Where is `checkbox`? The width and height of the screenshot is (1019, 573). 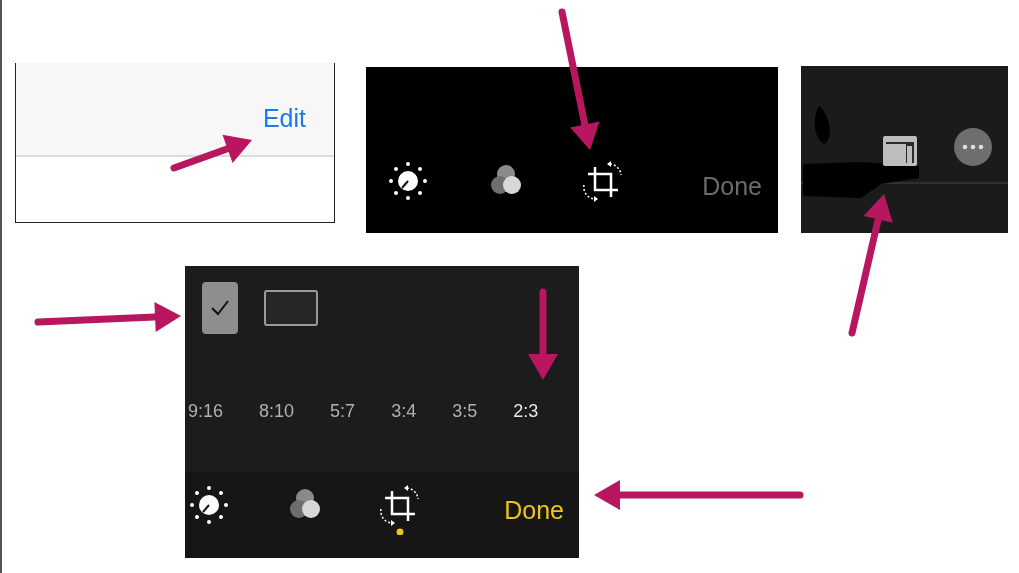 checkbox is located at coordinates (220, 308).